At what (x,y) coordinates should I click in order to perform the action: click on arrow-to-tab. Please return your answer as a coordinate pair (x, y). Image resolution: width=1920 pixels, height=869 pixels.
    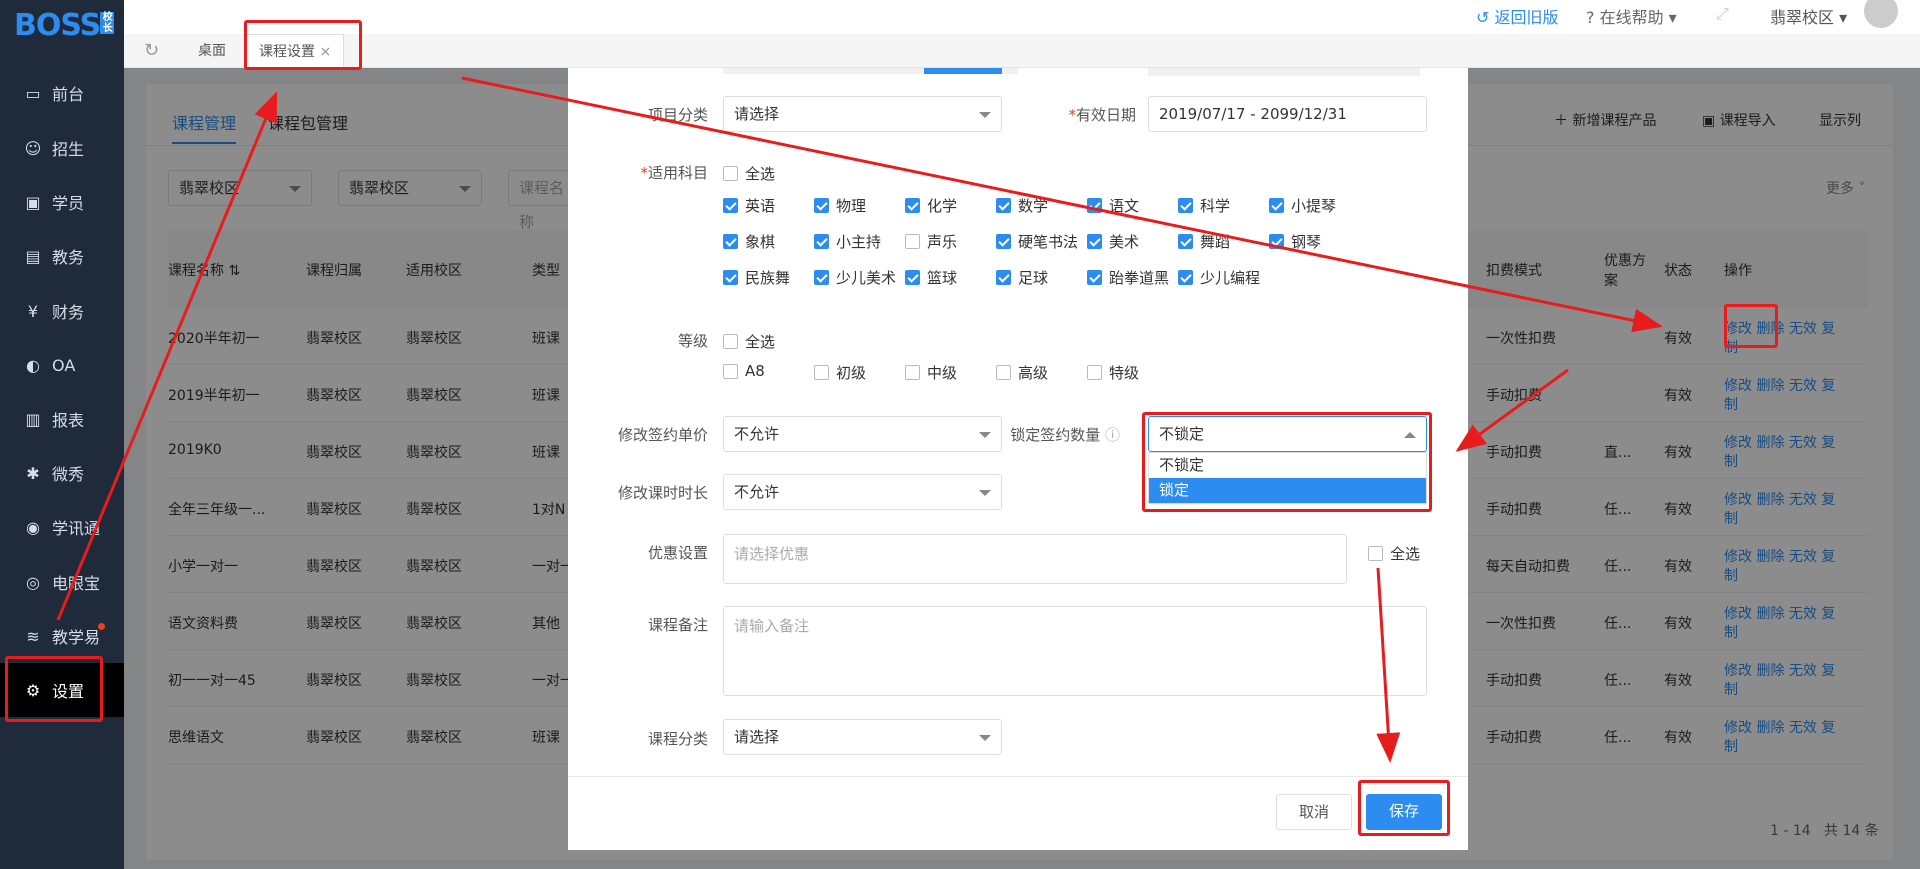
    Looking at the image, I should click on (167, 356).